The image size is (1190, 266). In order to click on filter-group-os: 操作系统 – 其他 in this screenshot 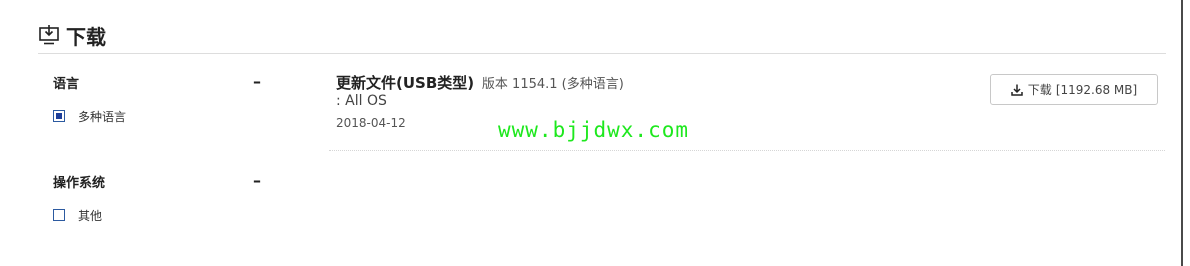, I will do `click(157, 197)`.